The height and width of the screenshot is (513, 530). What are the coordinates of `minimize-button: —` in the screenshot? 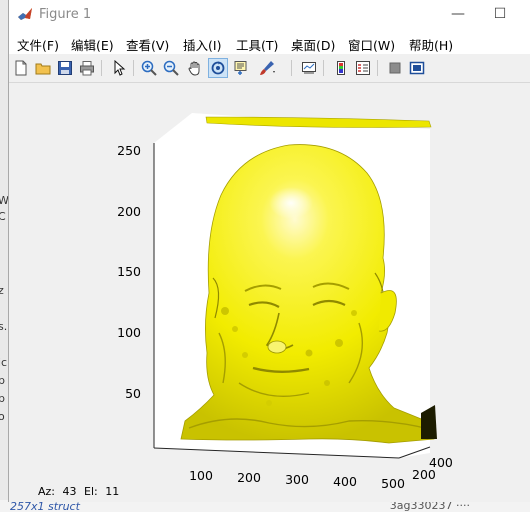 It's located at (458, 14).